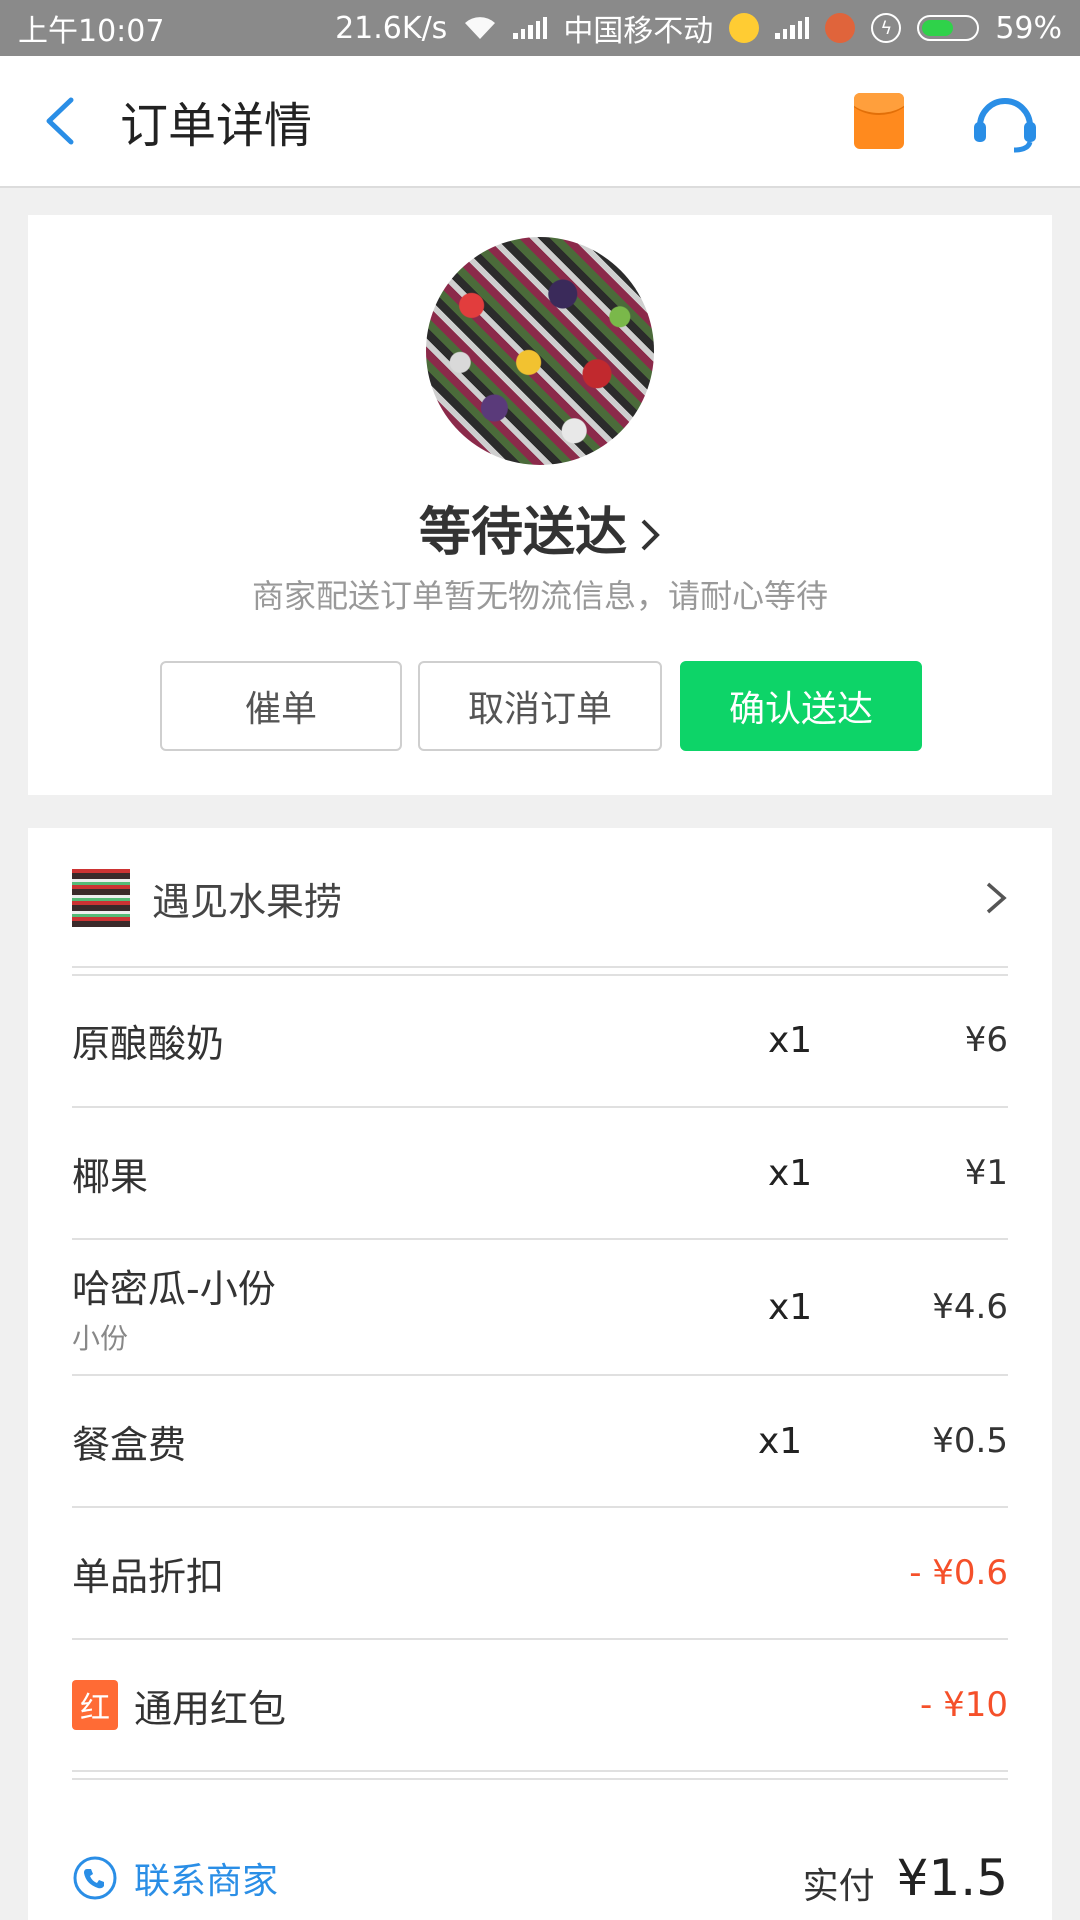 This screenshot has width=1080, height=1920. Describe the element at coordinates (95, 1878) in the screenshot. I see `phone-icon` at that location.